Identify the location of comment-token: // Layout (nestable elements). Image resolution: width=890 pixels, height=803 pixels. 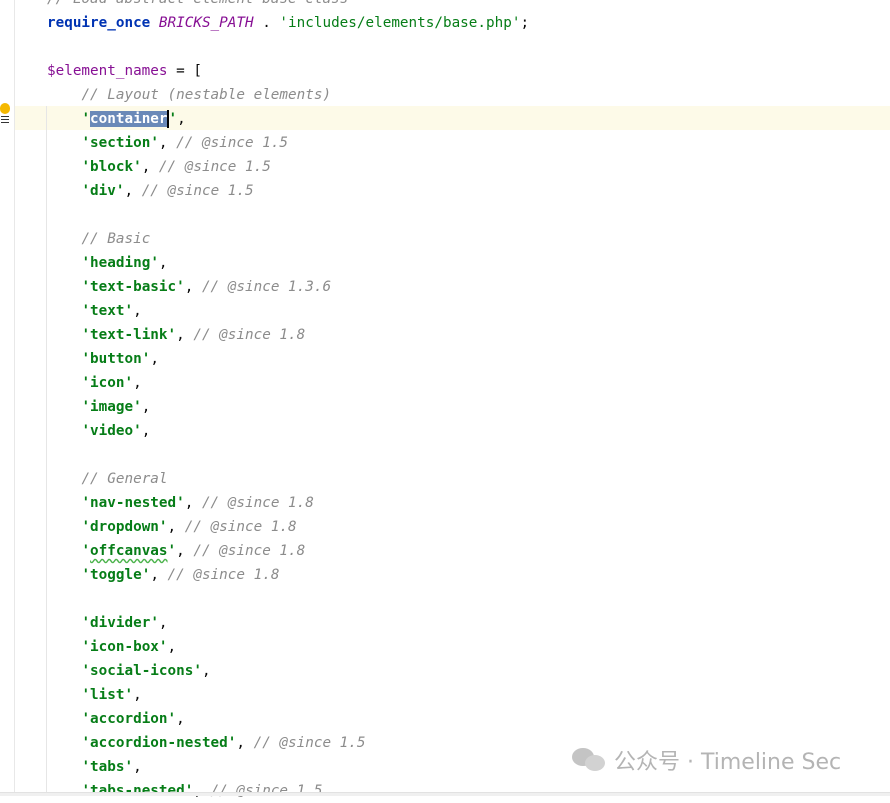
(206, 95).